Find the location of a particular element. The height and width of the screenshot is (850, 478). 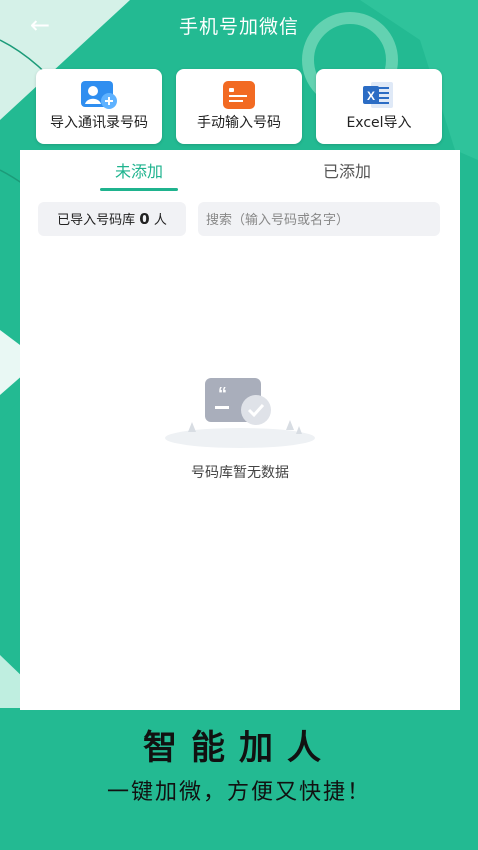

manual-input-card: 手动输入号码 is located at coordinates (239, 106).